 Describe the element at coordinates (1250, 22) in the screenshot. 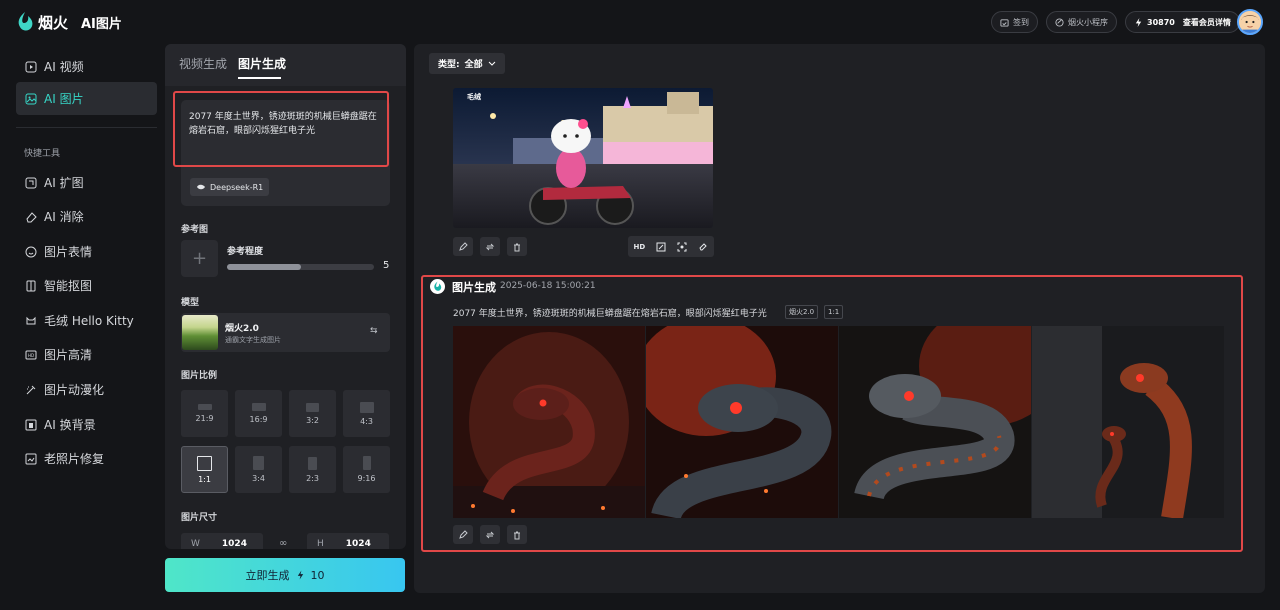

I see `avatar` at that location.